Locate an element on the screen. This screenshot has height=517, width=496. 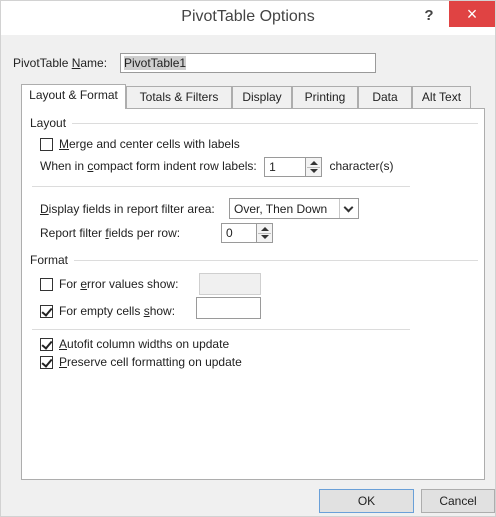
error-values-checkbox is located at coordinates (46, 285).